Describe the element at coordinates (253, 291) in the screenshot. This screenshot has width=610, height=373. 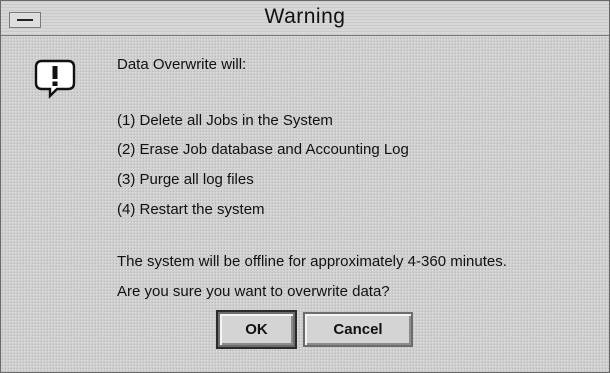
I see `confirm-question: Are you sure you want to overwrite data?` at that location.